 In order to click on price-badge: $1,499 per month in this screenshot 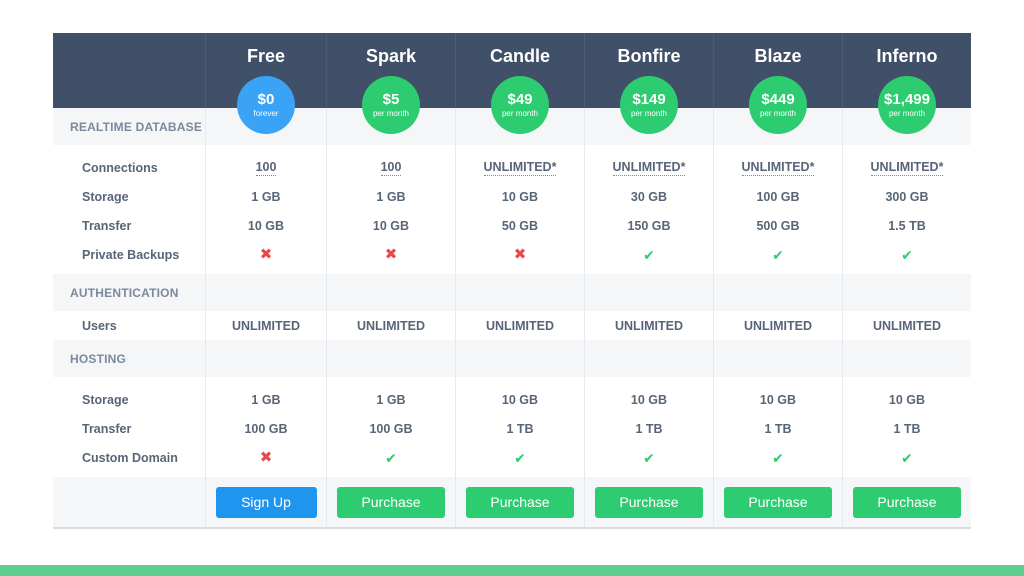, I will do `click(907, 105)`.